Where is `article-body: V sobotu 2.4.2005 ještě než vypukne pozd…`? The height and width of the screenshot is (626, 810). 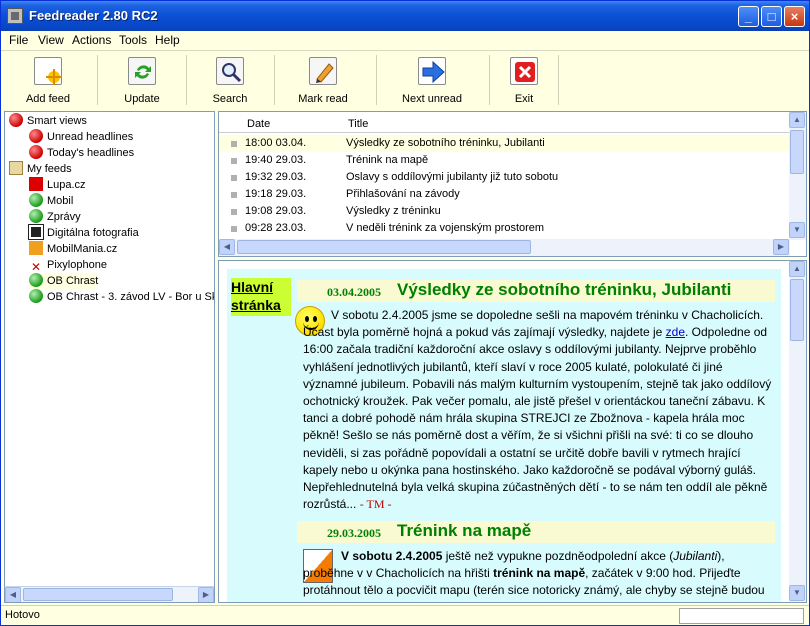 article-body: V sobotu 2.4.2005 ještě než vypukne pozd… is located at coordinates (534, 575).